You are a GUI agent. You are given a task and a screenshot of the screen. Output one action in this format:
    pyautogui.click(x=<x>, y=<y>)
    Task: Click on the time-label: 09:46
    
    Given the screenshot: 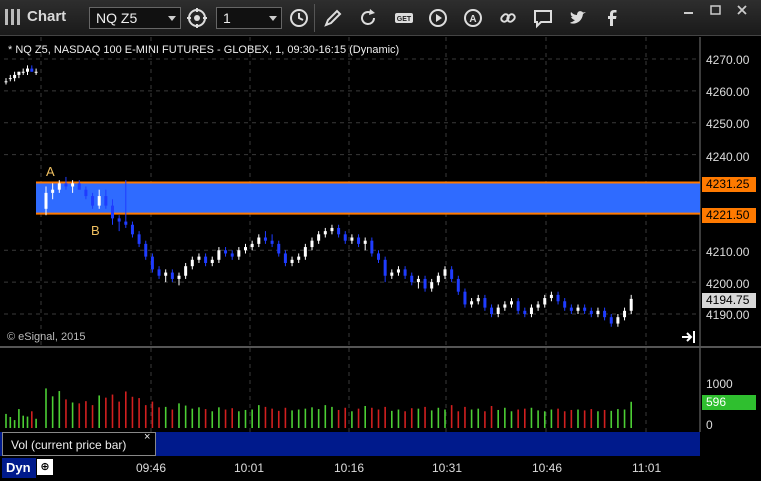 What is the action you would take?
    pyautogui.click(x=151, y=468)
    